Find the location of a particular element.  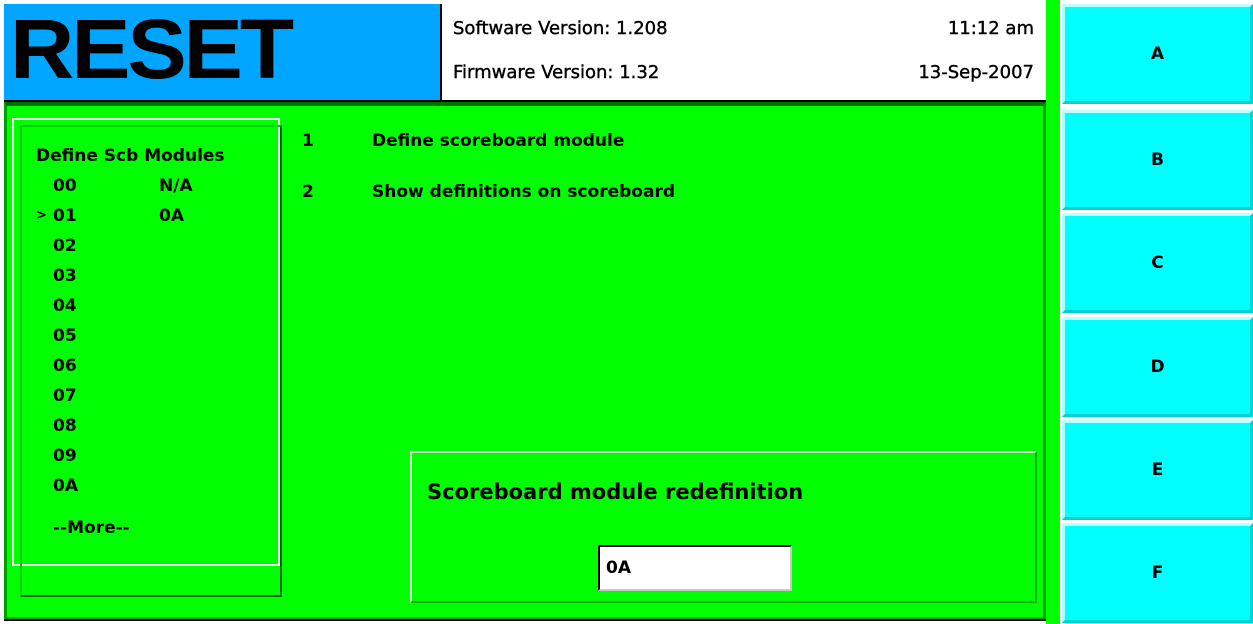

menu-item-define-module: Define scoreboard module is located at coordinates (498, 141).